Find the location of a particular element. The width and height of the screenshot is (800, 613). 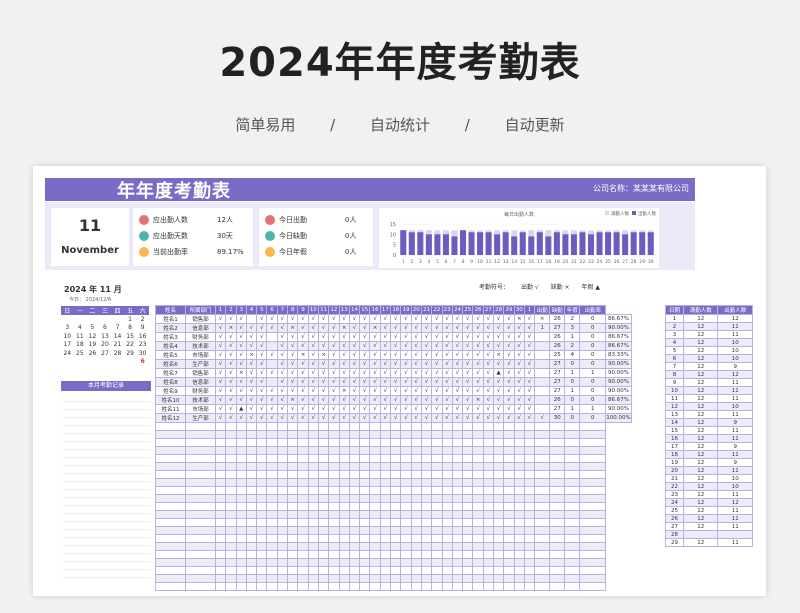

attendance-col-header: 1 is located at coordinates (220, 310).